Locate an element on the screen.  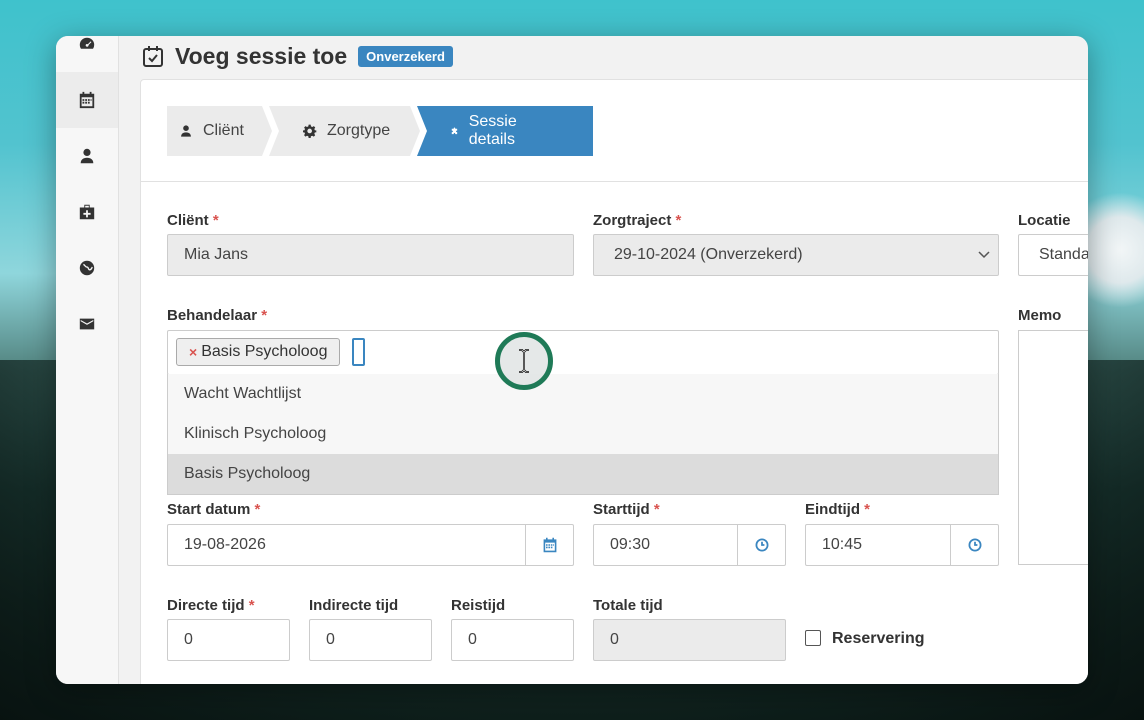
tag-remove-button: × is located at coordinates (193, 352).